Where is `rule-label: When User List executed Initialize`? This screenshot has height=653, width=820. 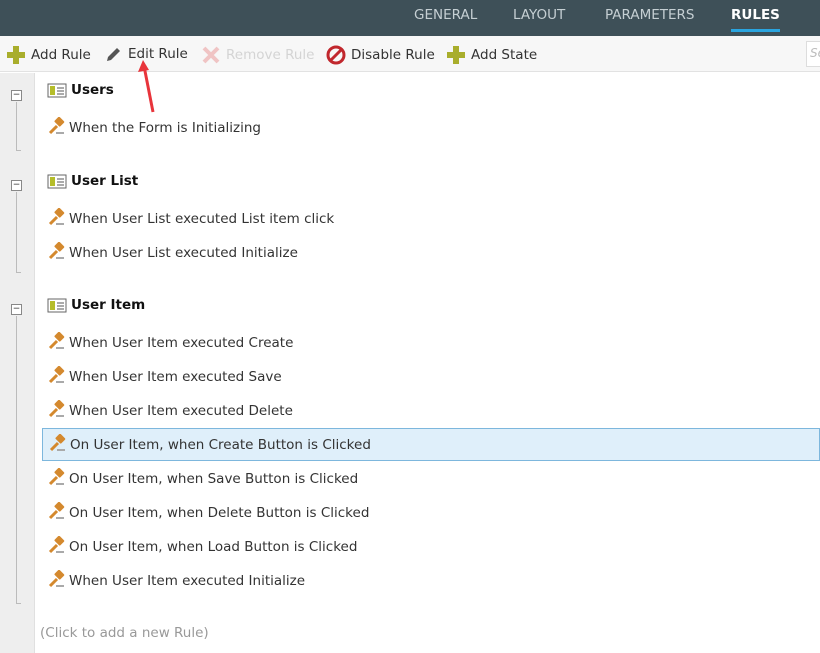 rule-label: When User List executed Initialize is located at coordinates (183, 252).